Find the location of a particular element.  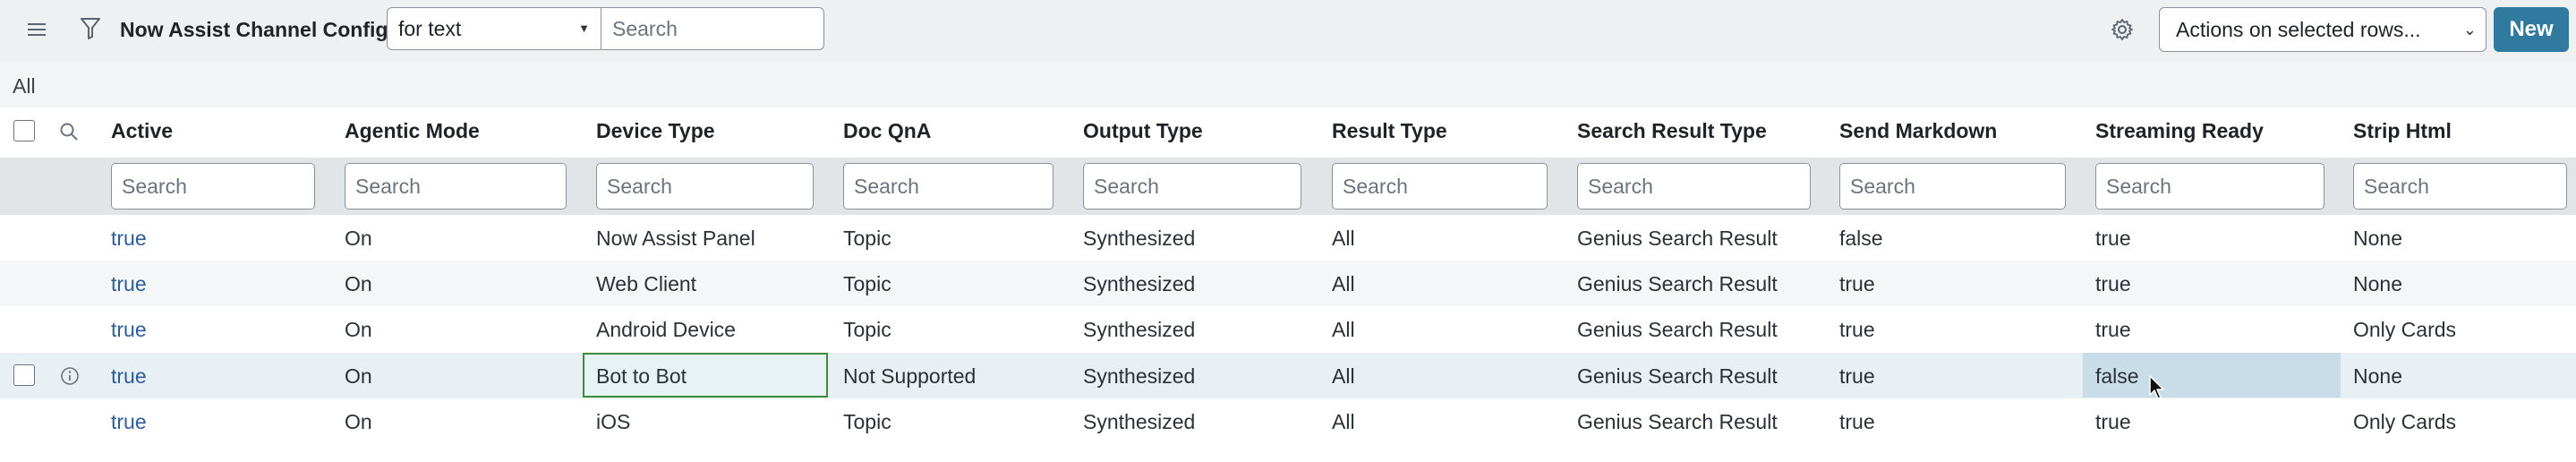

breadcrumb-all: All is located at coordinates (24, 85).